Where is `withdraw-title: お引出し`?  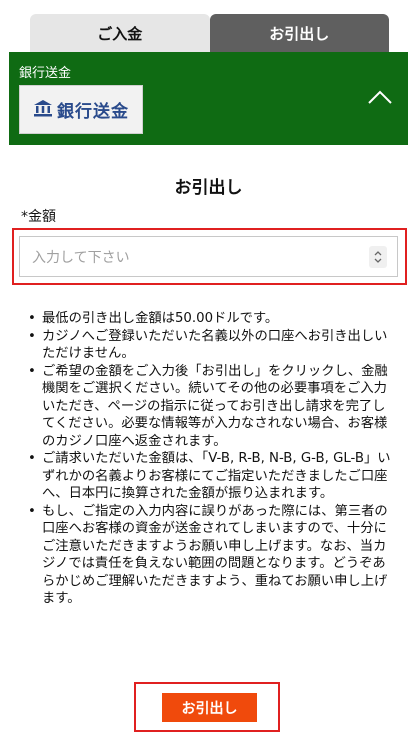 withdraw-title: お引出し is located at coordinates (208, 188).